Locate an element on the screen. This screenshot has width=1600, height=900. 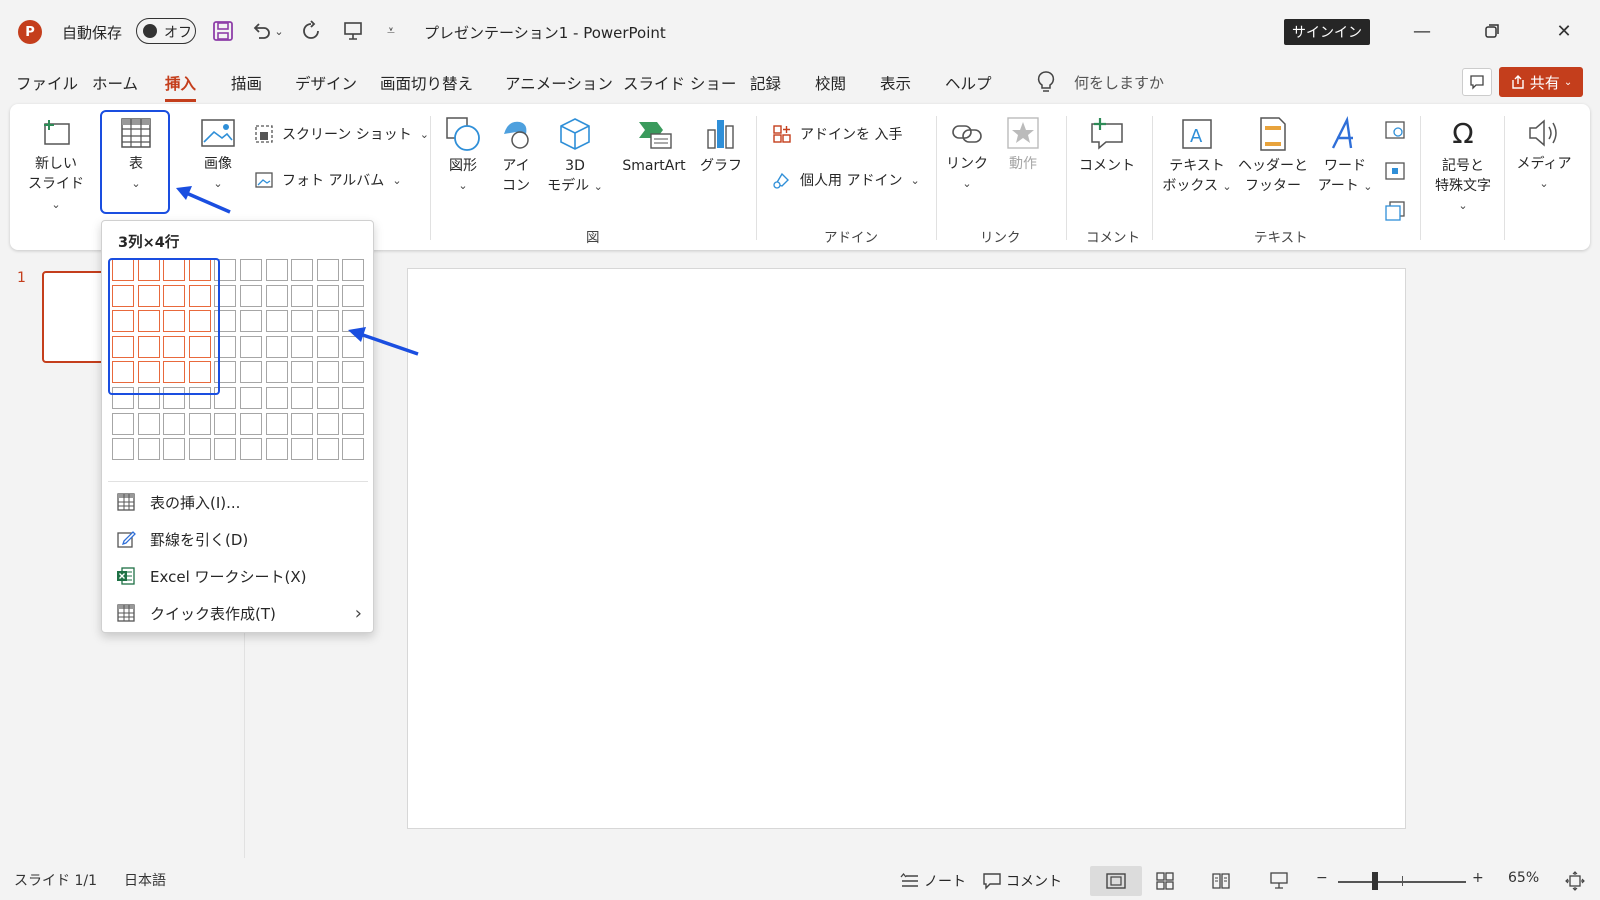
slide-number-icon is located at coordinates (1395, 173).